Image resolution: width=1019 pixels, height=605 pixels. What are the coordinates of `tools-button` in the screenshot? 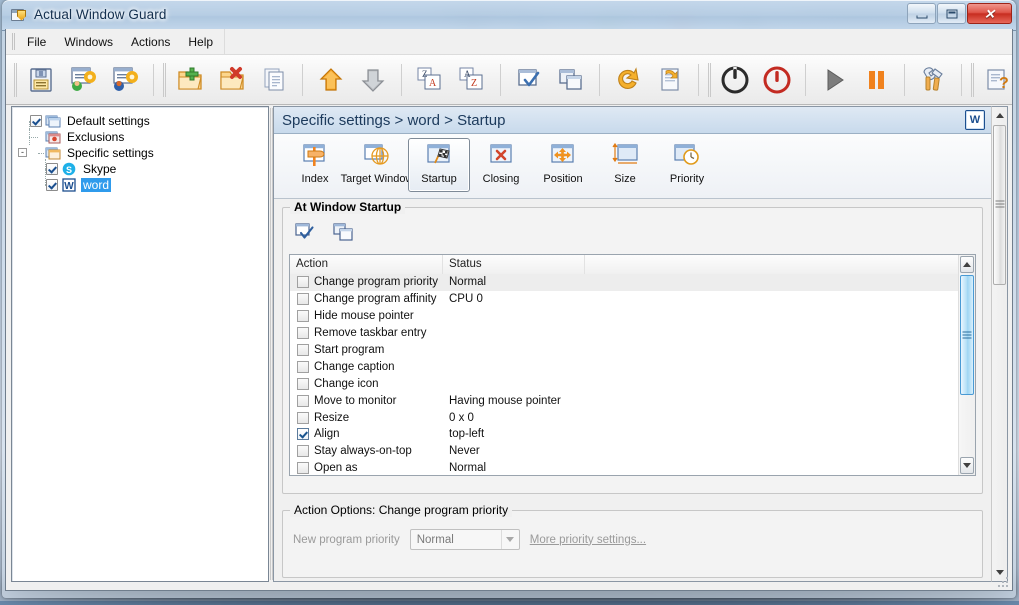 It's located at (933, 80).